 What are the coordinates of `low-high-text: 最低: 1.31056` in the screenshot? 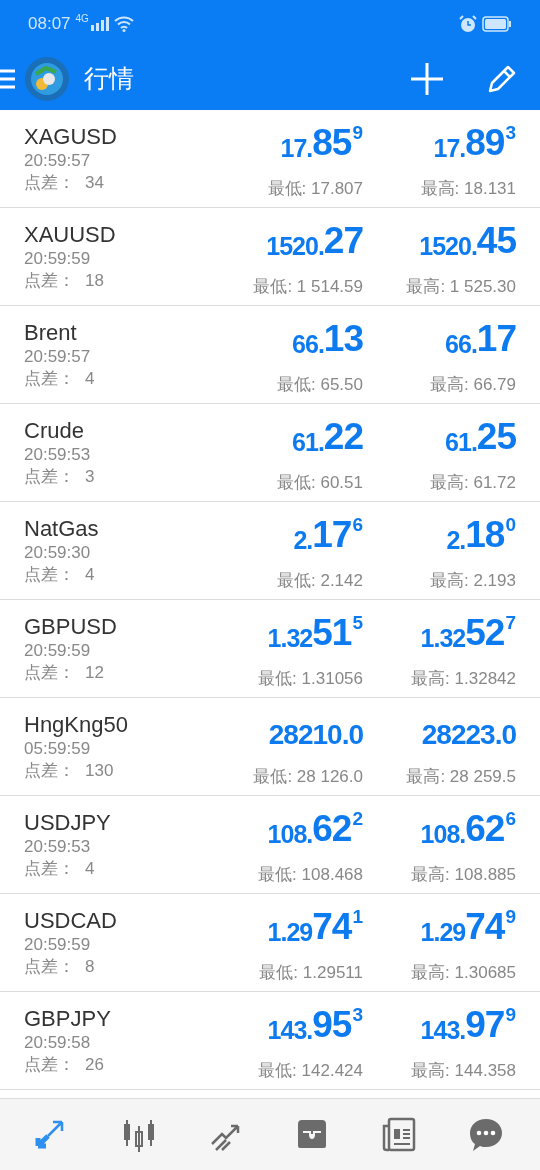 It's located at (310, 679).